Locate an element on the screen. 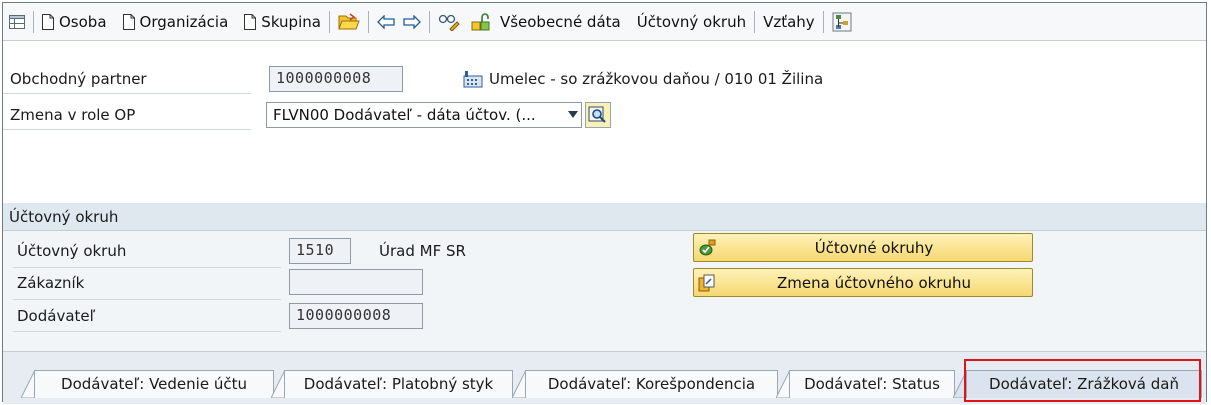  role-search-button is located at coordinates (598, 115).